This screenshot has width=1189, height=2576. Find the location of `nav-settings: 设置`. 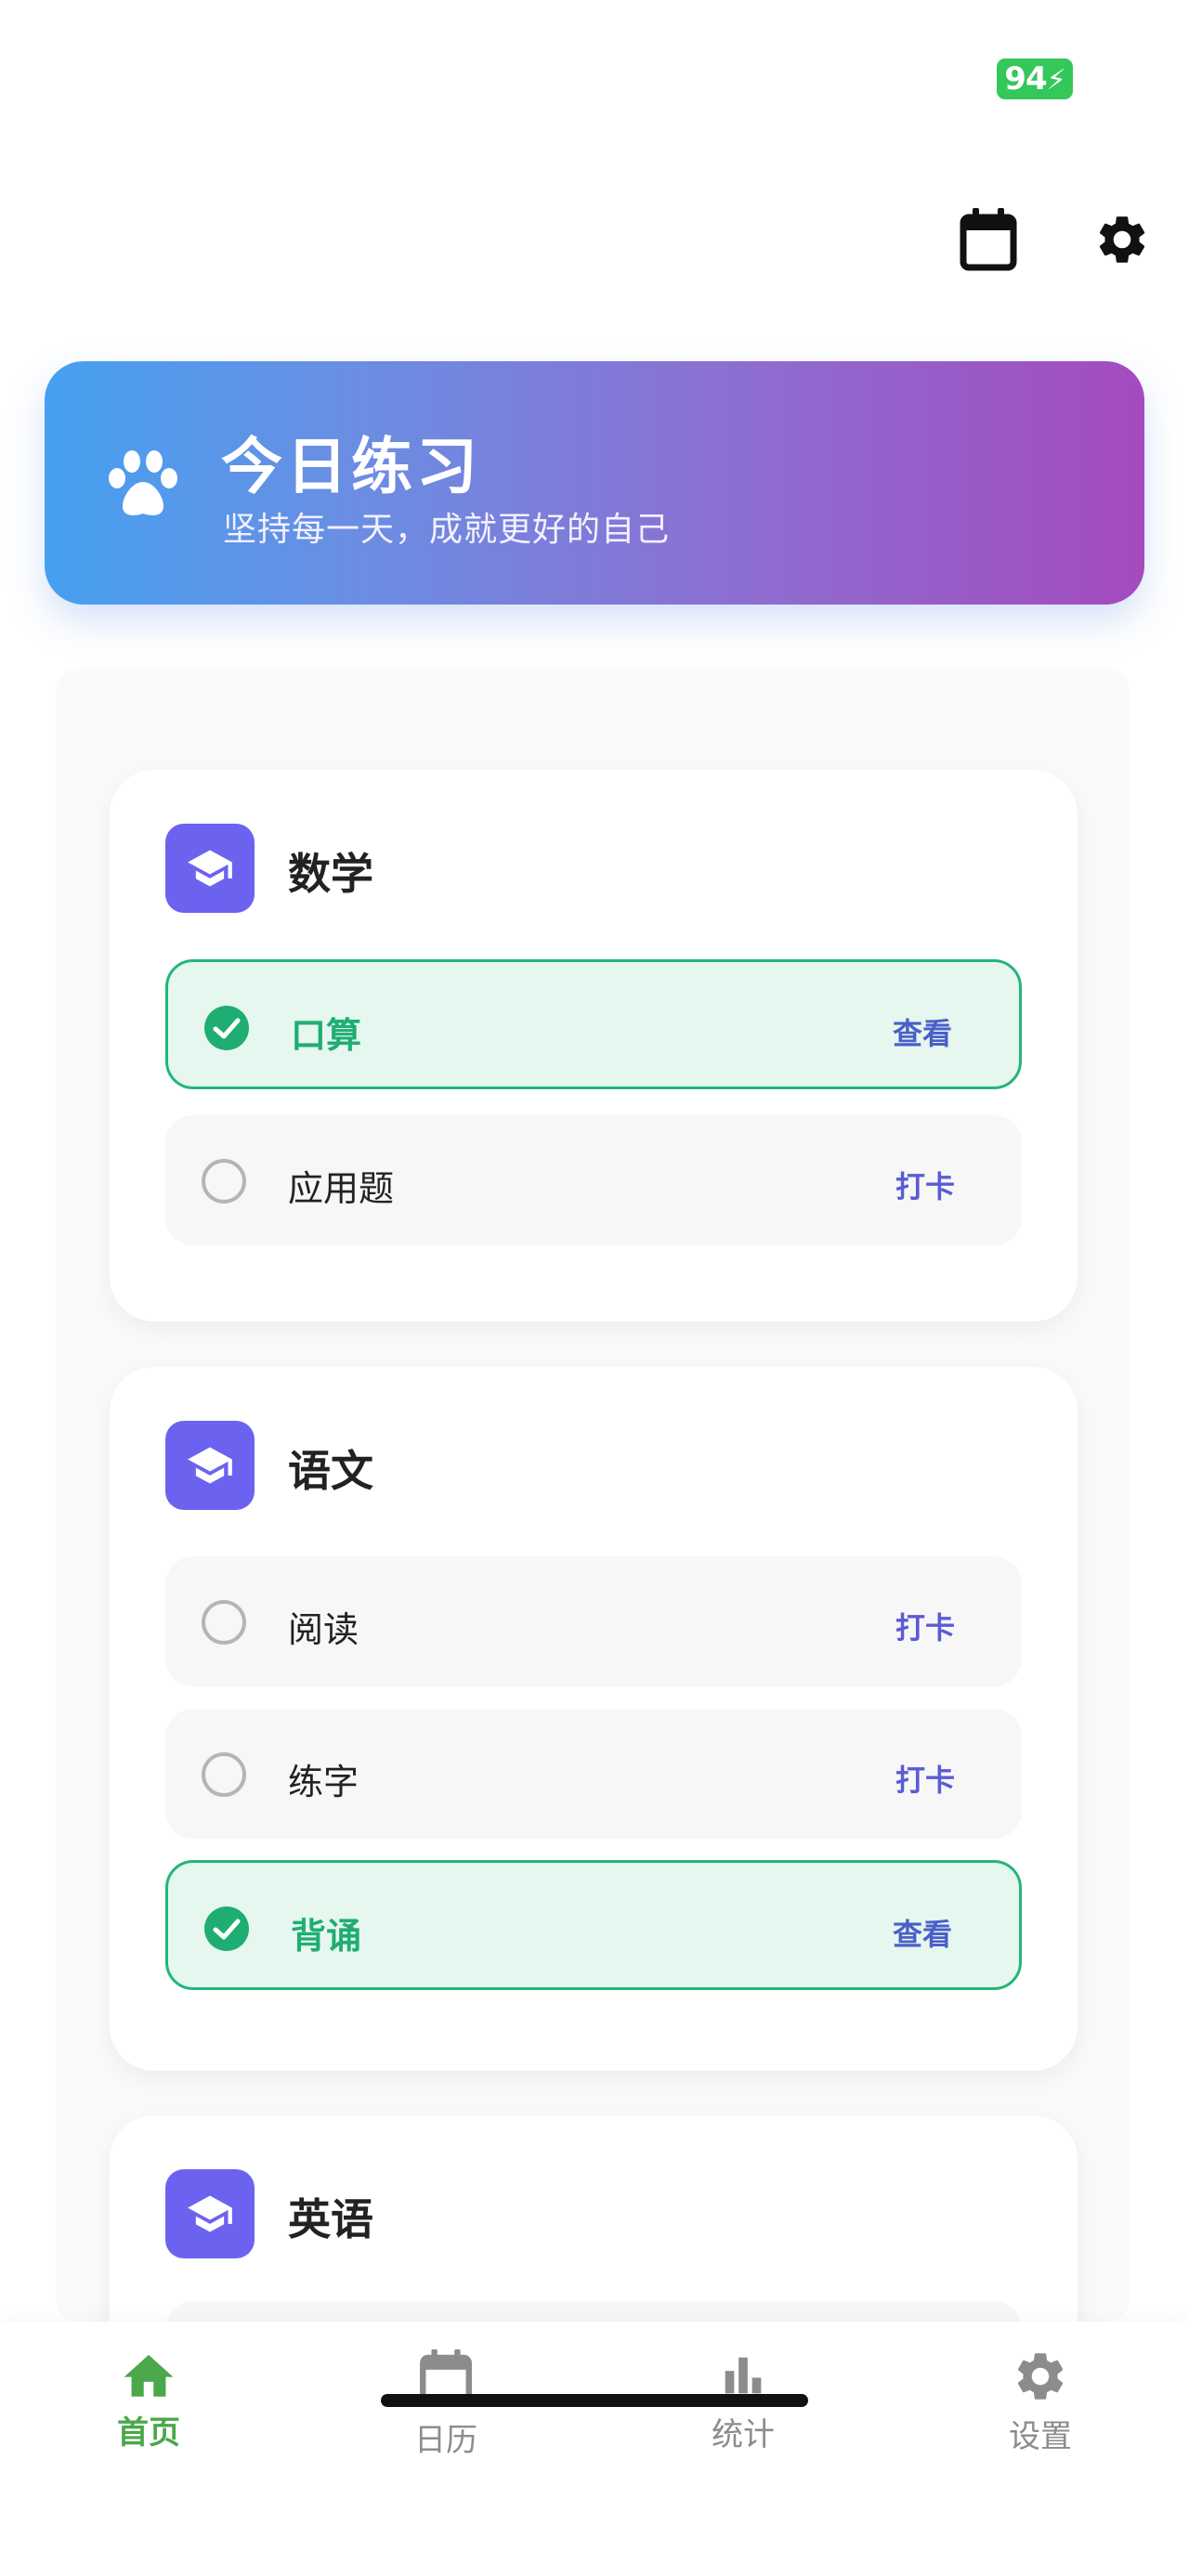

nav-settings: 设置 is located at coordinates (1041, 2408).